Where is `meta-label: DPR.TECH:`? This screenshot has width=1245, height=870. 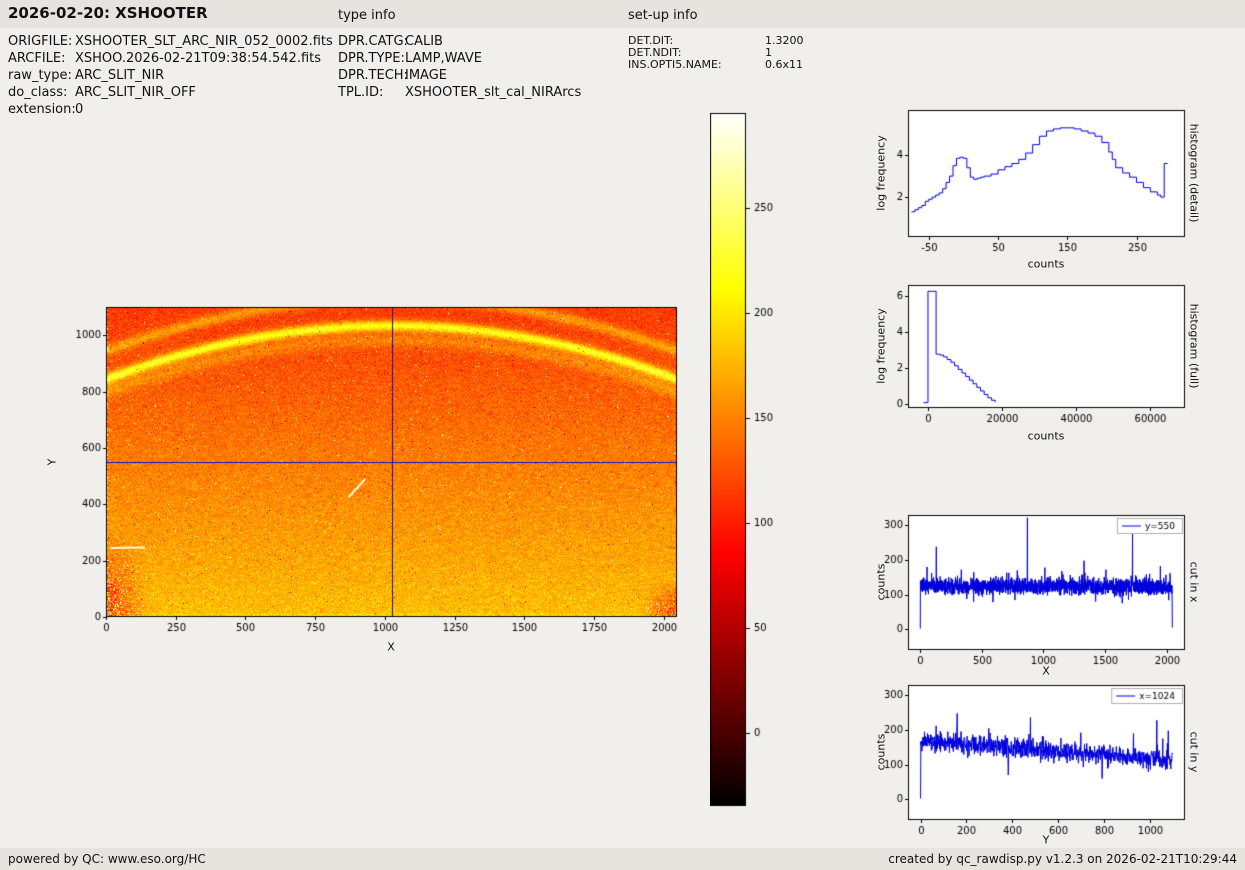 meta-label: DPR.TECH: is located at coordinates (373, 75).